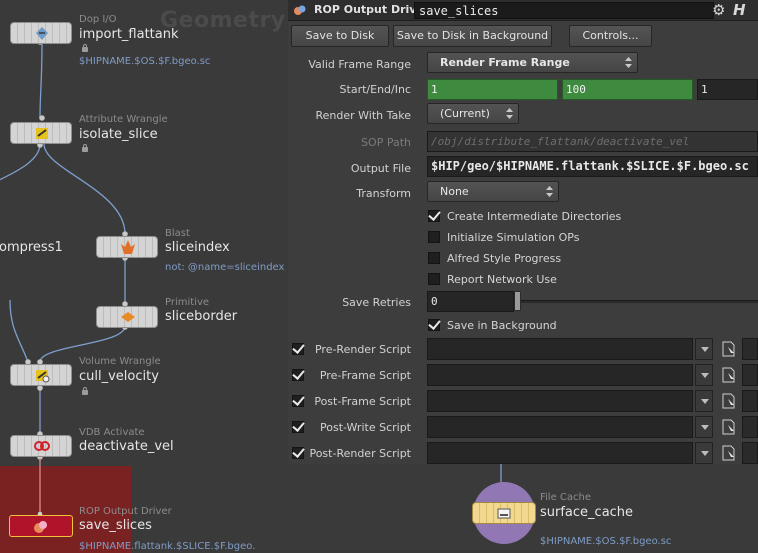  I want to click on gear-icon: ⚙, so click(718, 10).